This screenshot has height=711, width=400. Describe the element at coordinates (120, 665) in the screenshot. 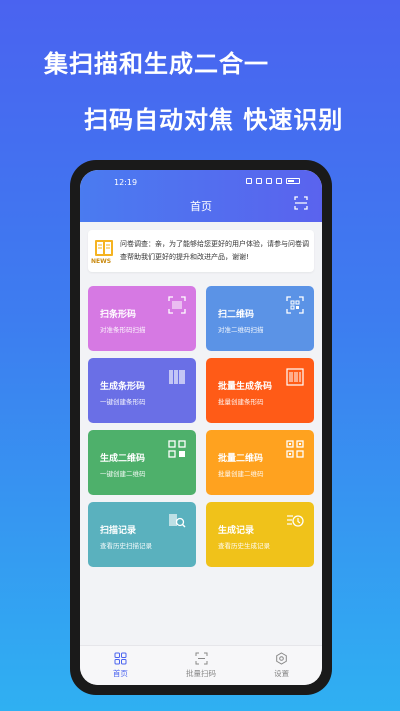

I see `nav-item-home: 首页` at that location.